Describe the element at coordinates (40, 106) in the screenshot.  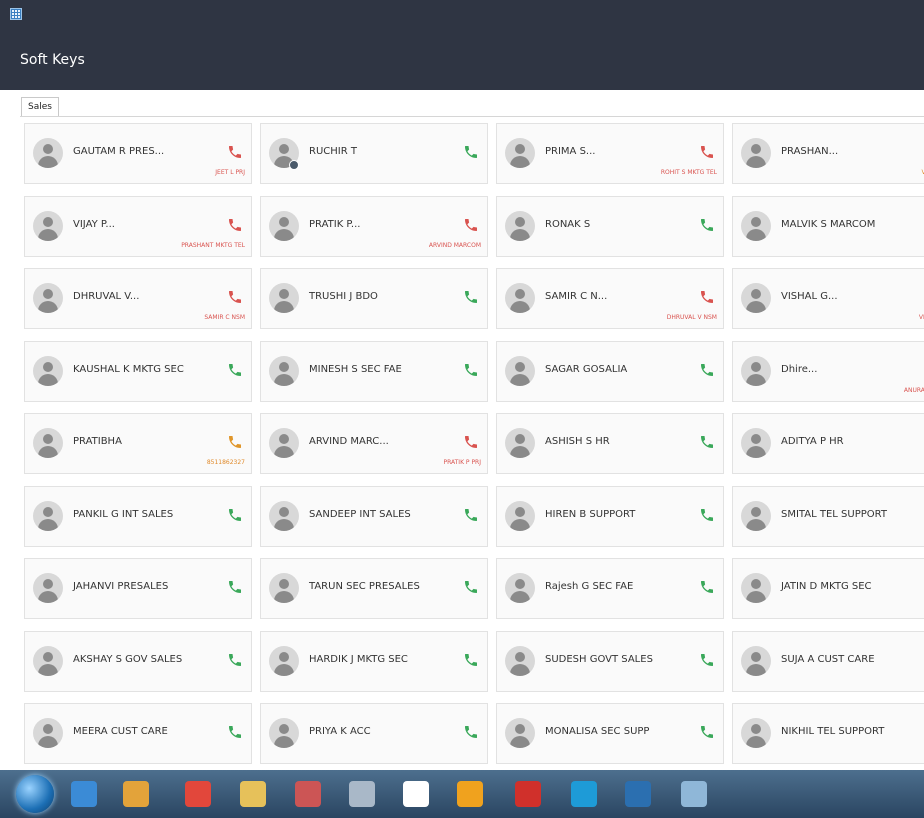
I see `tab-sales: Sales` at that location.